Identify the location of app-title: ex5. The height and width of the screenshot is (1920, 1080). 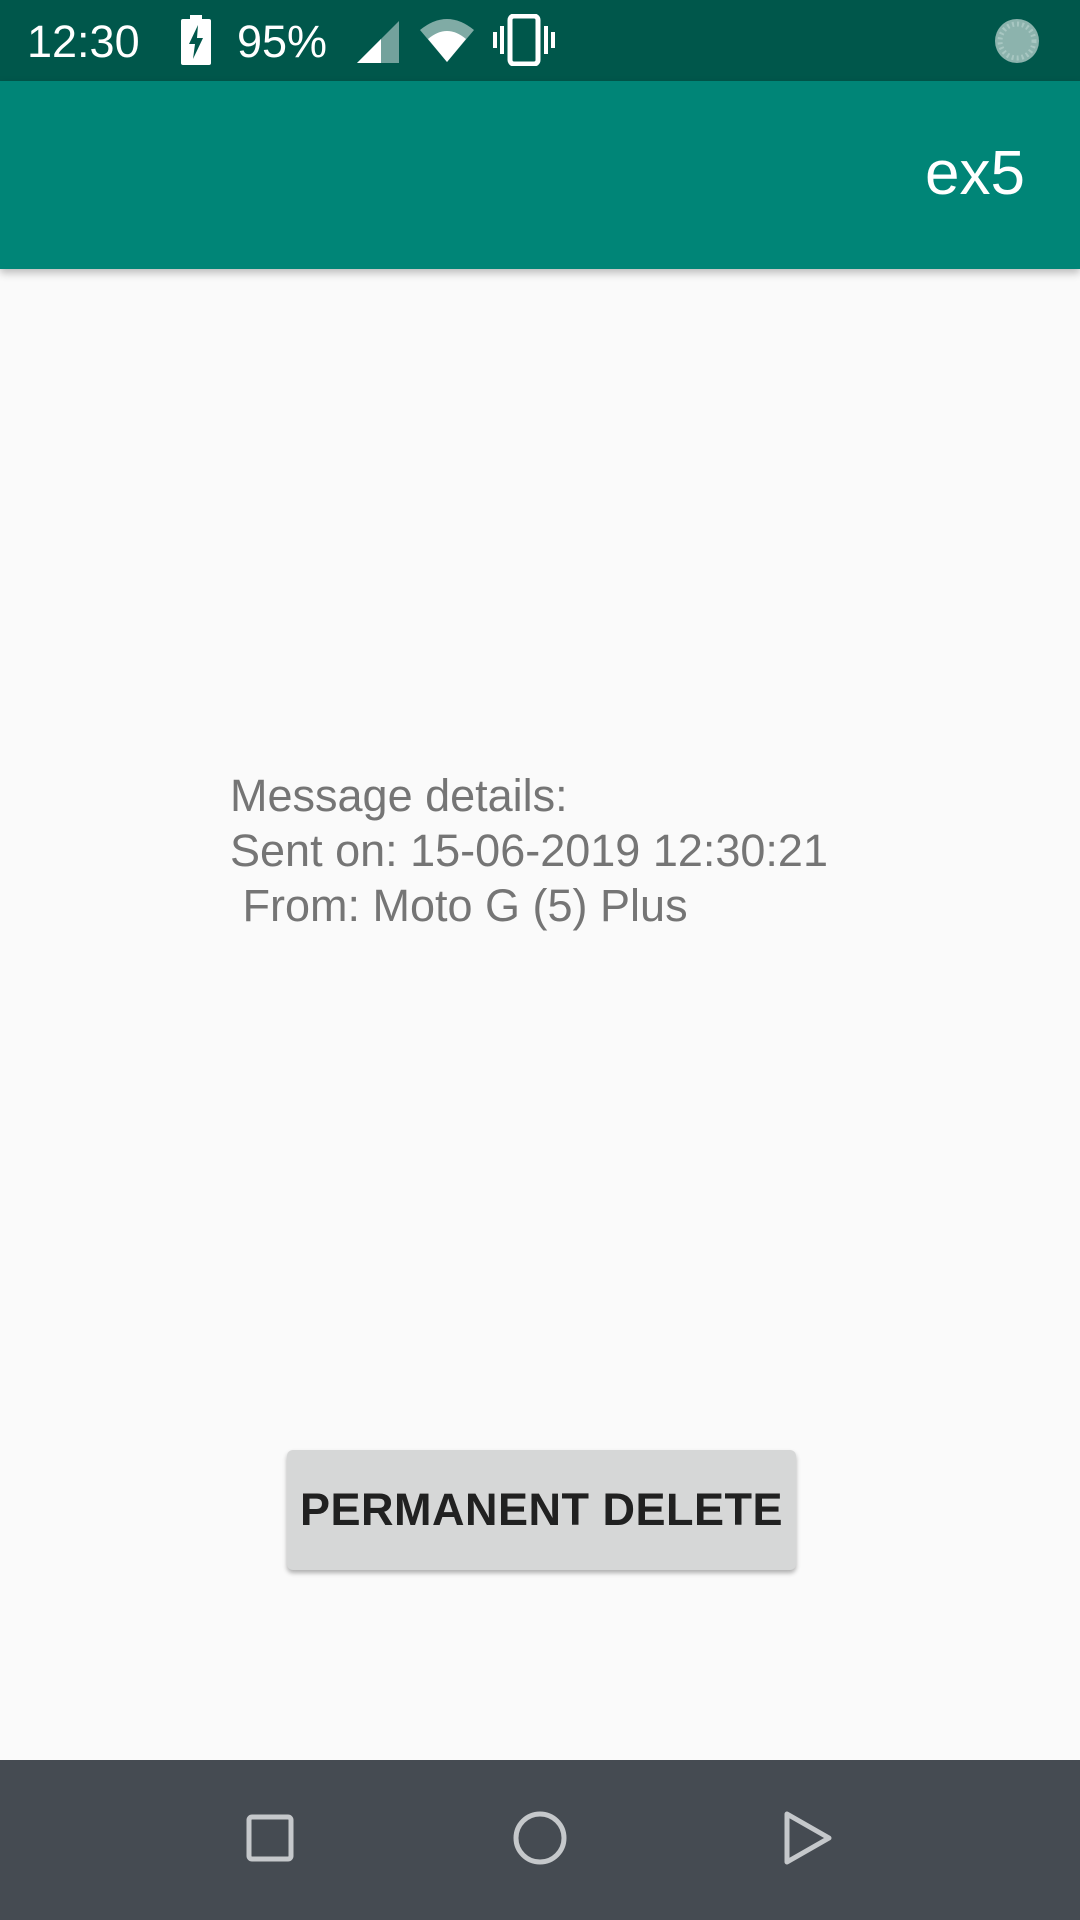
(975, 173).